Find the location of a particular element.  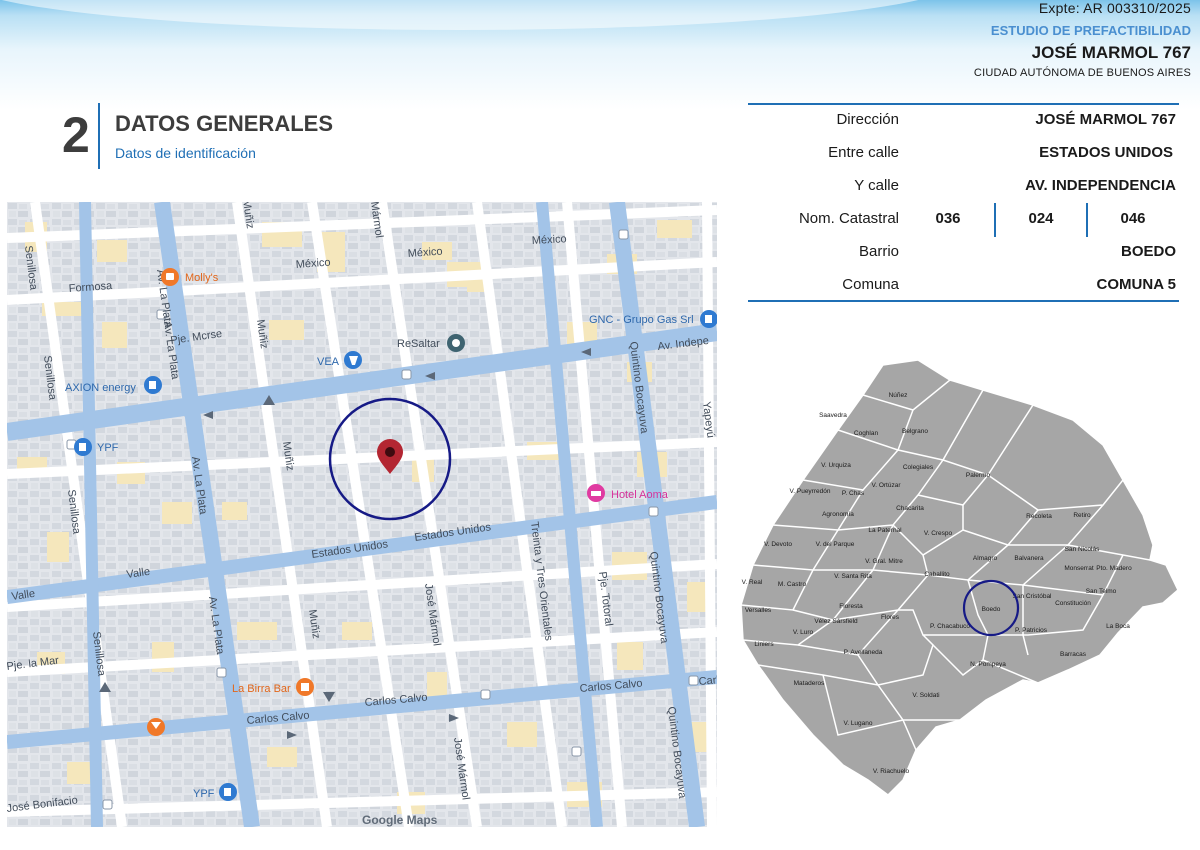

barrio-label: La Boca is located at coordinates (1118, 626).